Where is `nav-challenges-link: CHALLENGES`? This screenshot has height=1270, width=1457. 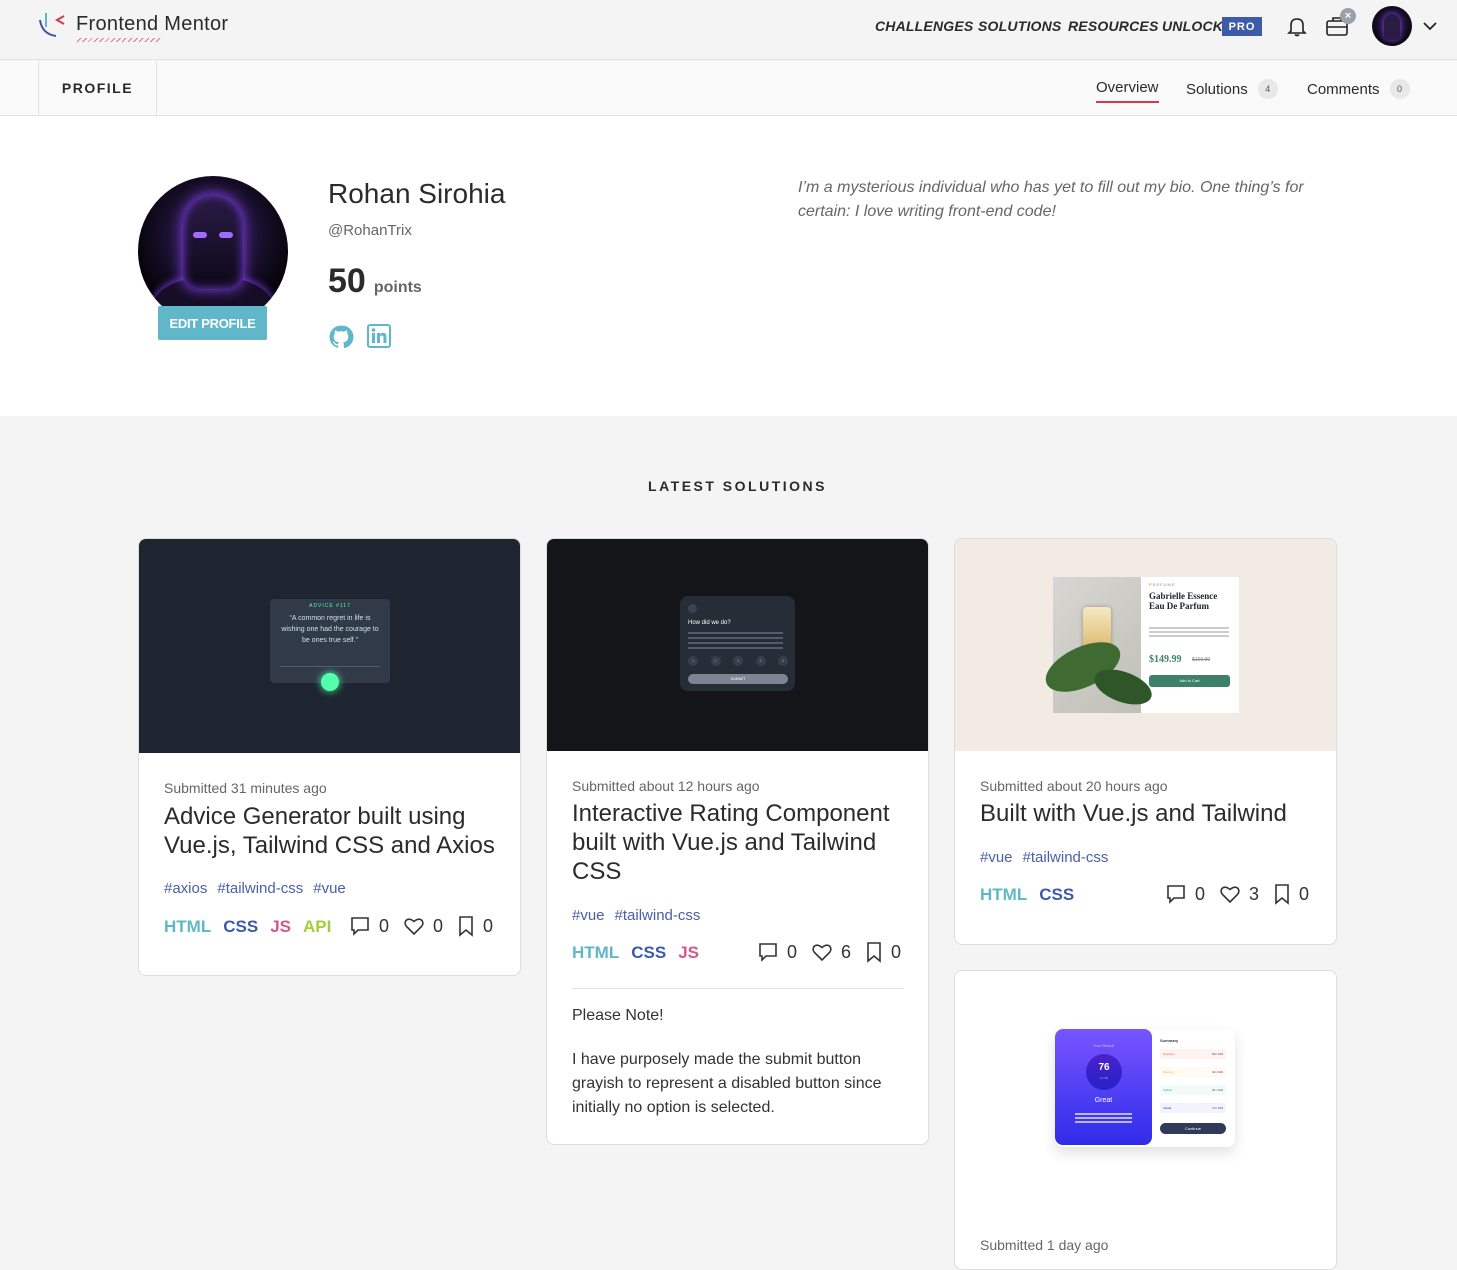 nav-challenges-link: CHALLENGES is located at coordinates (924, 26).